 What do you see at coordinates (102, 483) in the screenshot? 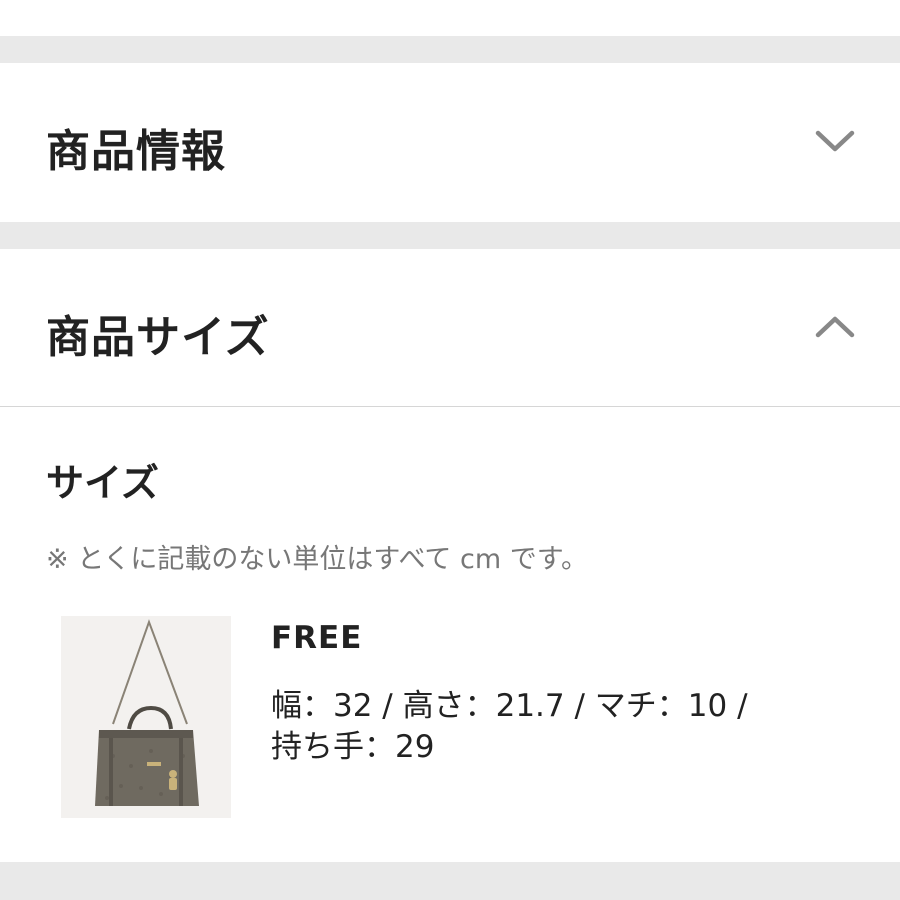
I see `size-heading: サイズ` at bounding box center [102, 483].